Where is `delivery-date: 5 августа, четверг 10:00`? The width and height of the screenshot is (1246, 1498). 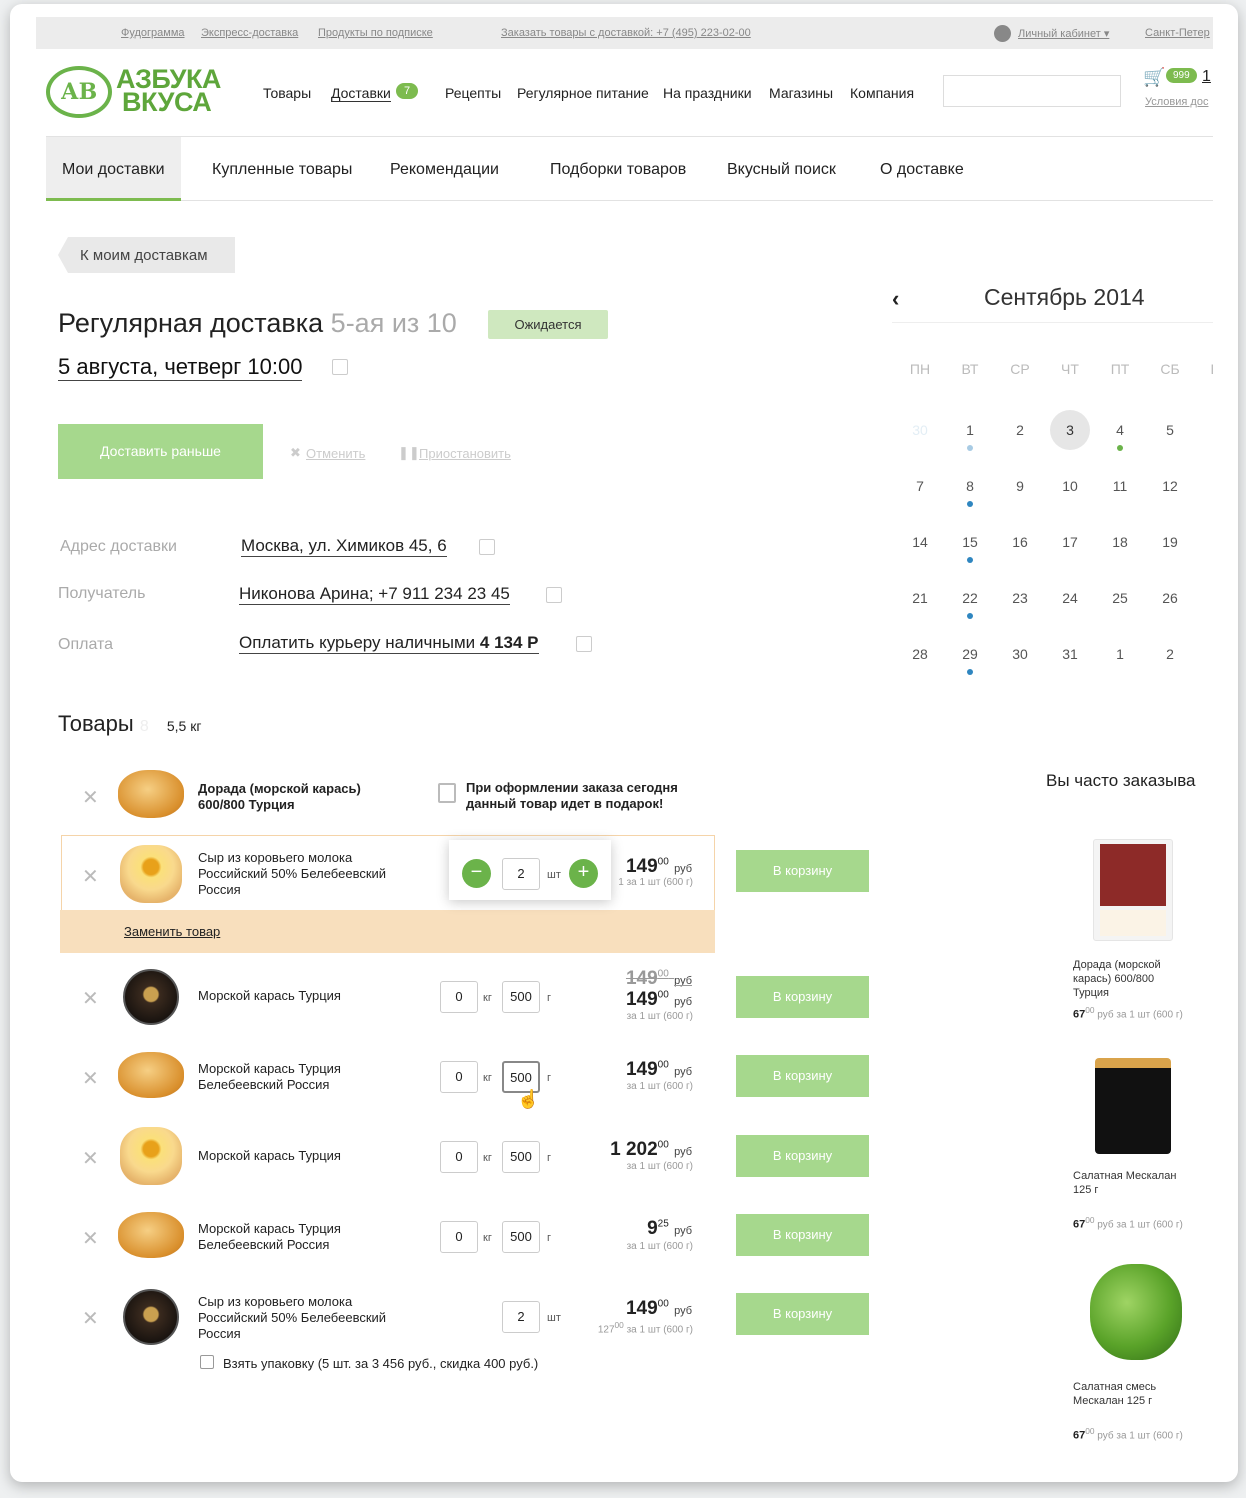
delivery-date: 5 августа, четверг 10:00 is located at coordinates (180, 367).